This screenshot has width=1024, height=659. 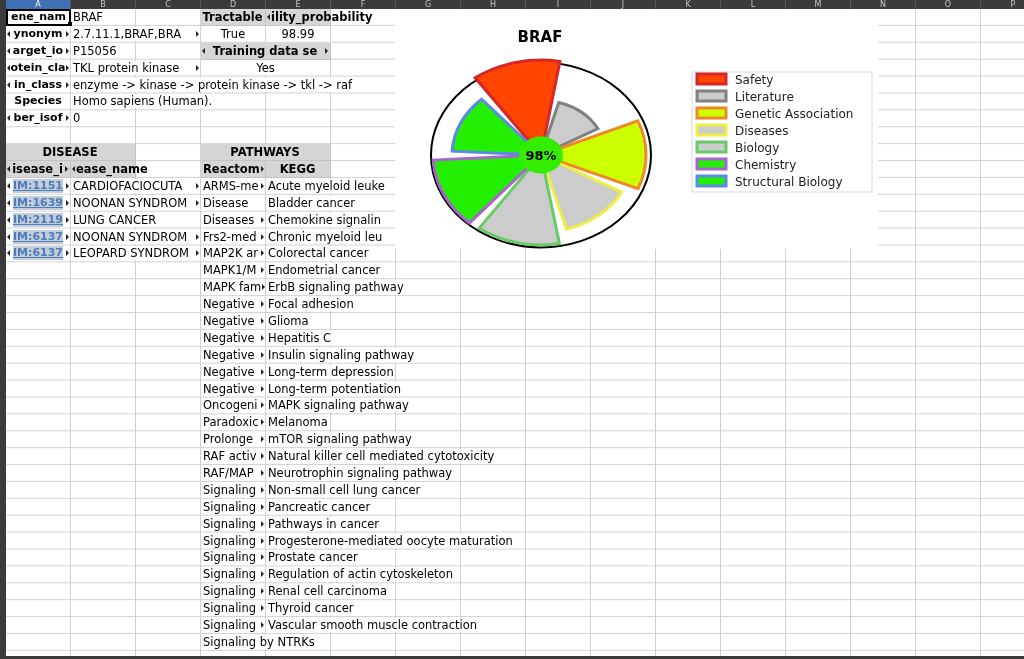 I want to click on cell-text: Renal cell carcinoma, so click(x=328, y=591).